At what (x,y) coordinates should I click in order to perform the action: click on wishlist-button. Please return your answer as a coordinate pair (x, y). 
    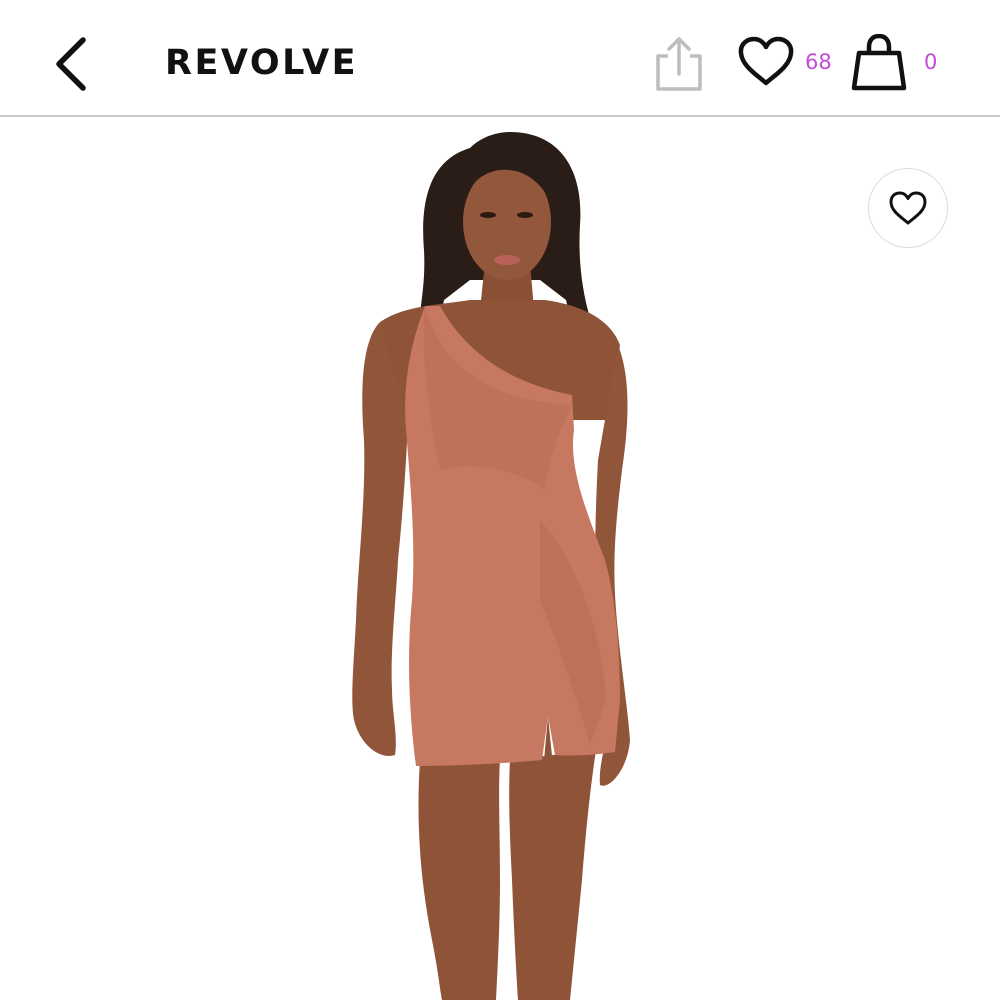
    Looking at the image, I should click on (766, 62).